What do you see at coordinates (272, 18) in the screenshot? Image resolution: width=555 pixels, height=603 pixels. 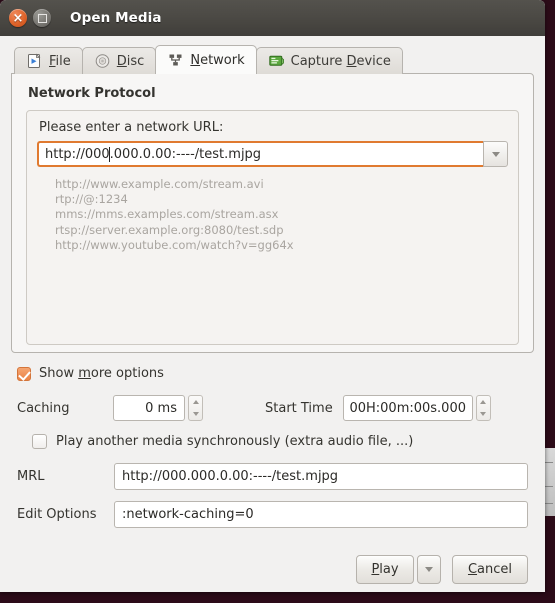 I see `title-bar: Open Media` at bounding box center [272, 18].